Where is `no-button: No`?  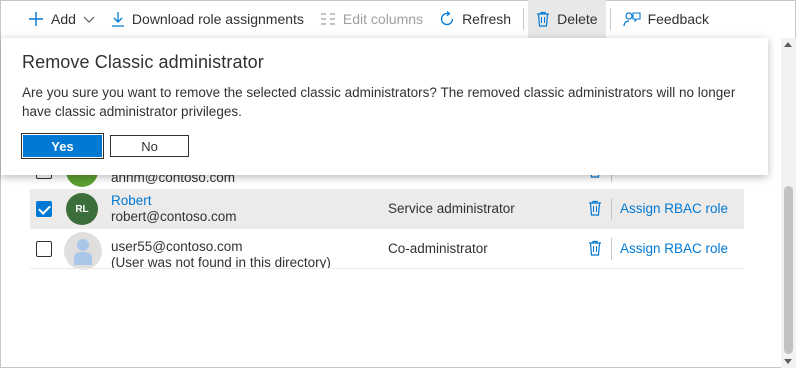
no-button: No is located at coordinates (149, 146).